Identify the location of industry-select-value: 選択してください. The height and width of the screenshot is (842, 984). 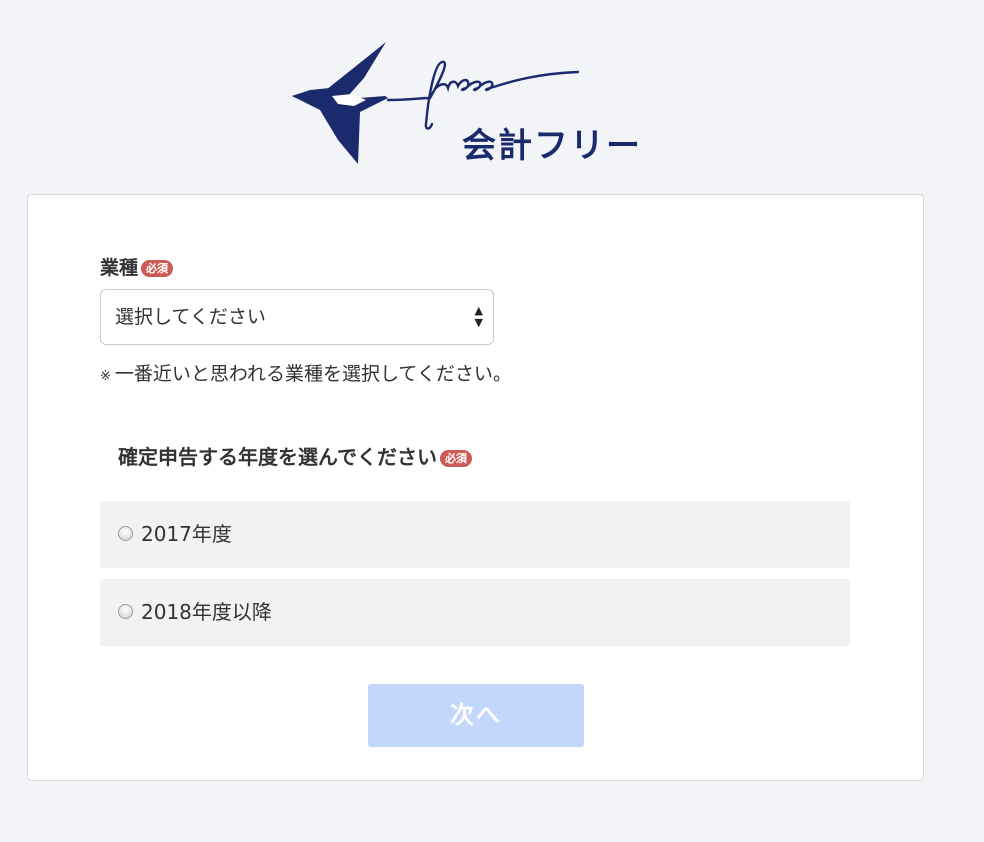
(190, 317).